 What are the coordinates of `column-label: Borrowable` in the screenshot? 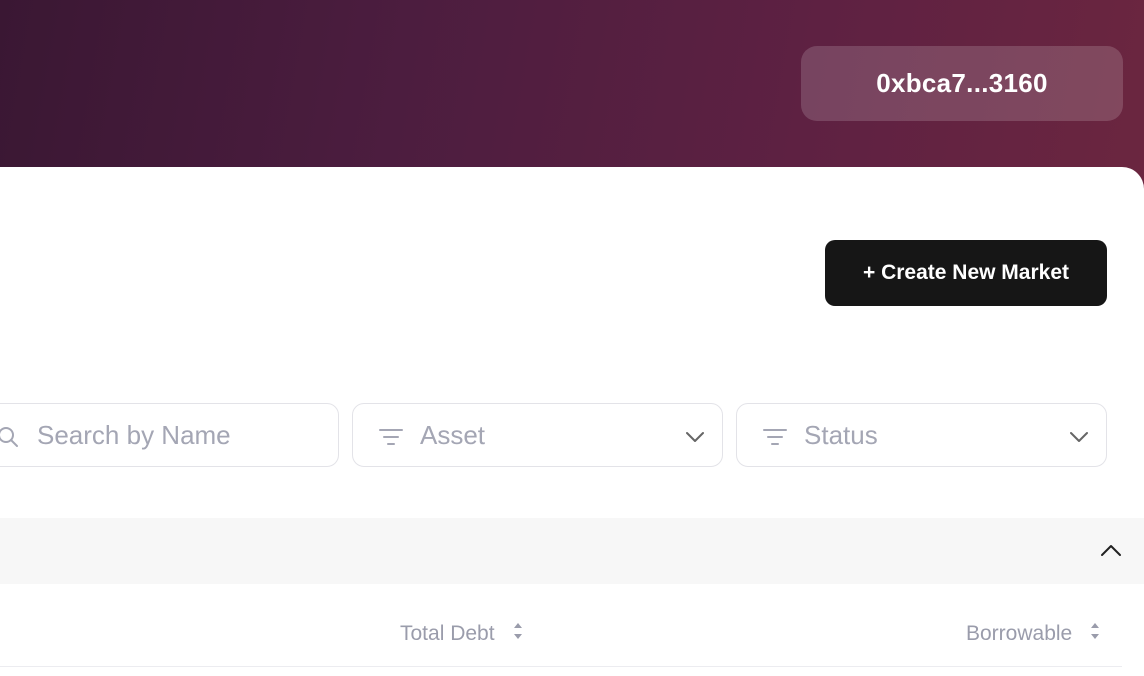 It's located at (1019, 633).